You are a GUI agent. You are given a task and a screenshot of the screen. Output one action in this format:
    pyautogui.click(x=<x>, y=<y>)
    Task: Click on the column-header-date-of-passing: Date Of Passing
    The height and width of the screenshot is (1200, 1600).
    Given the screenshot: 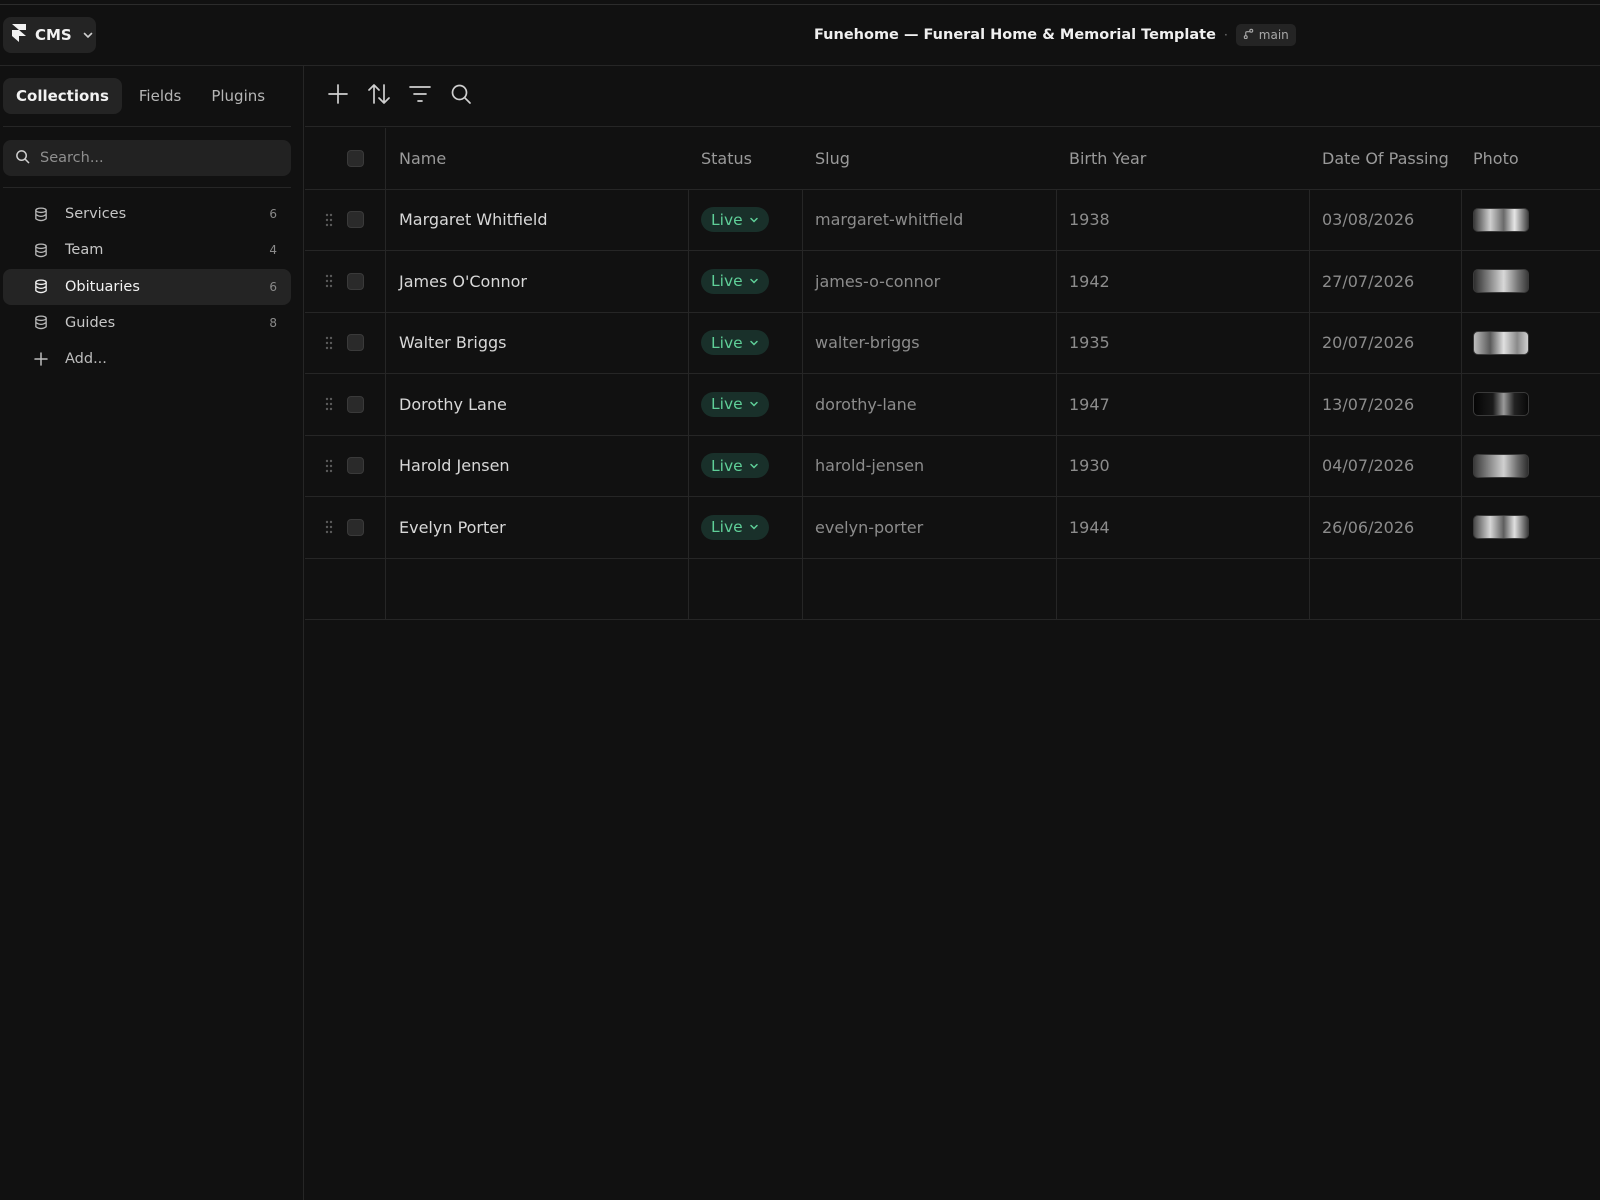 What is the action you would take?
    pyautogui.click(x=1385, y=158)
    